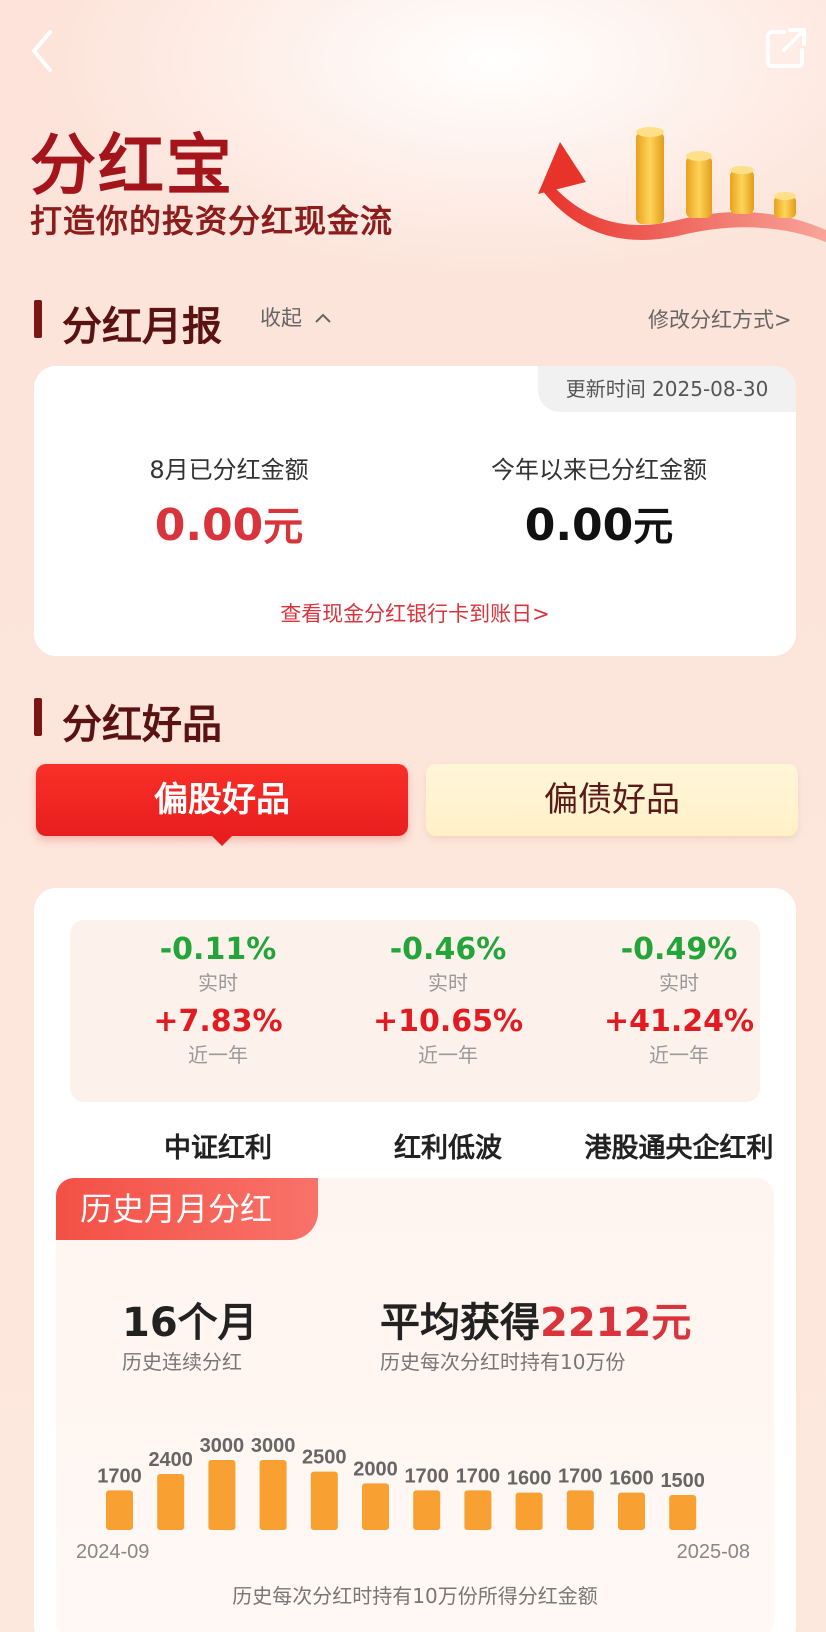  Describe the element at coordinates (283, 527) in the screenshot. I see `month-dividend-unit: 元` at that location.